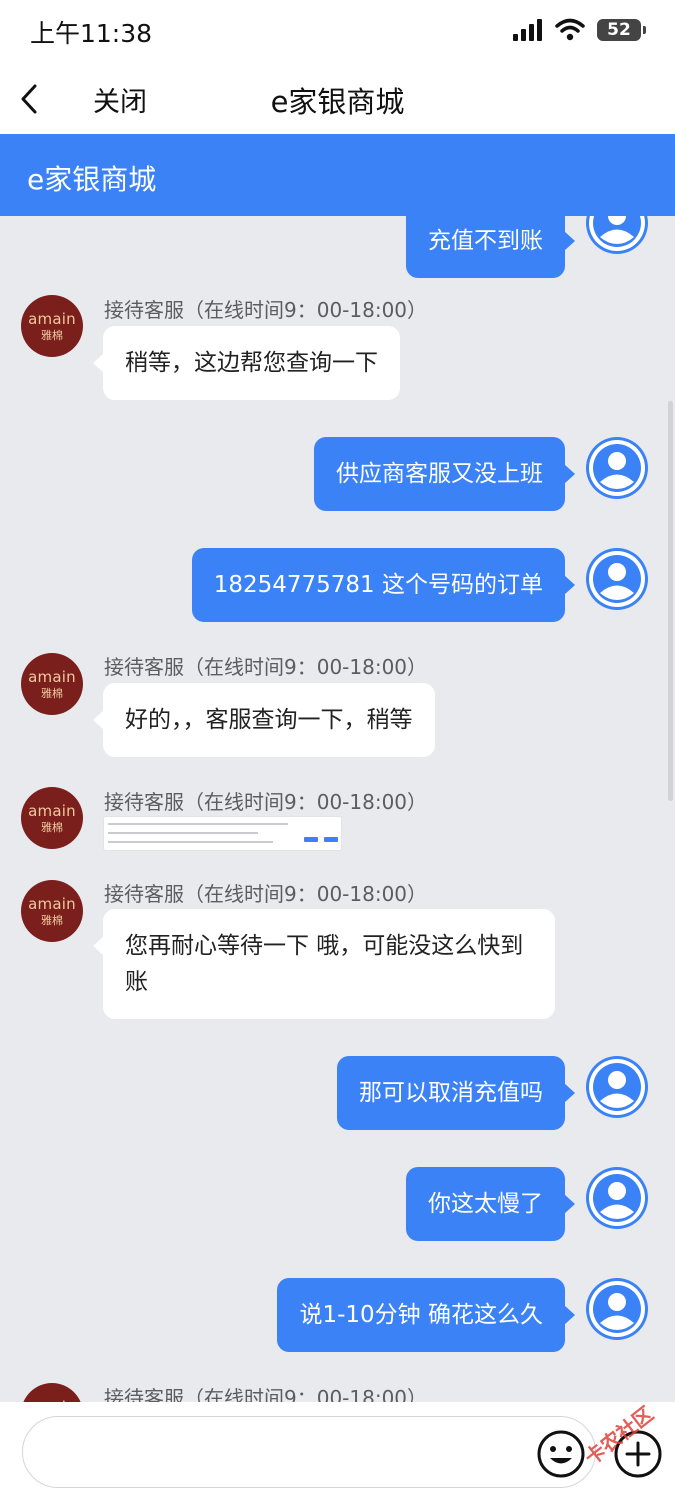  Describe the element at coordinates (670, 601) in the screenshot. I see `scrollbar` at that location.